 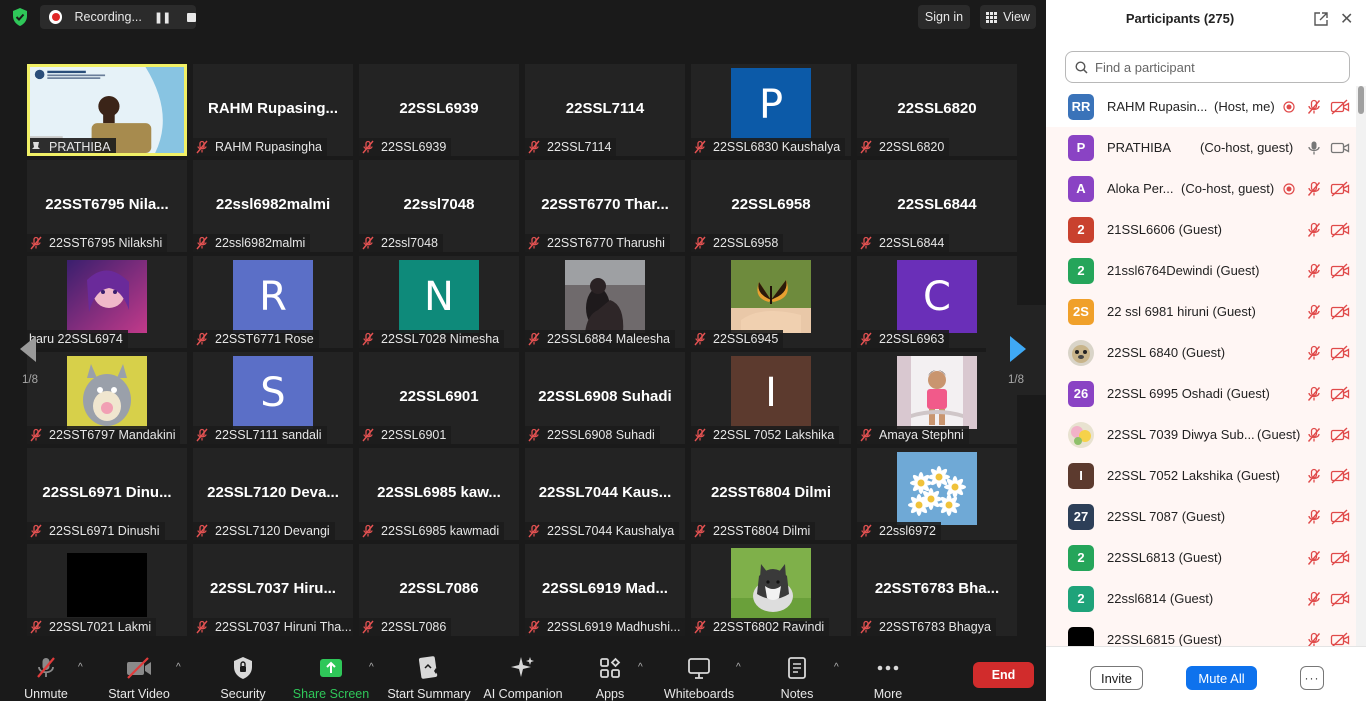 I want to click on encryption-shield-icon, so click(x=20, y=17).